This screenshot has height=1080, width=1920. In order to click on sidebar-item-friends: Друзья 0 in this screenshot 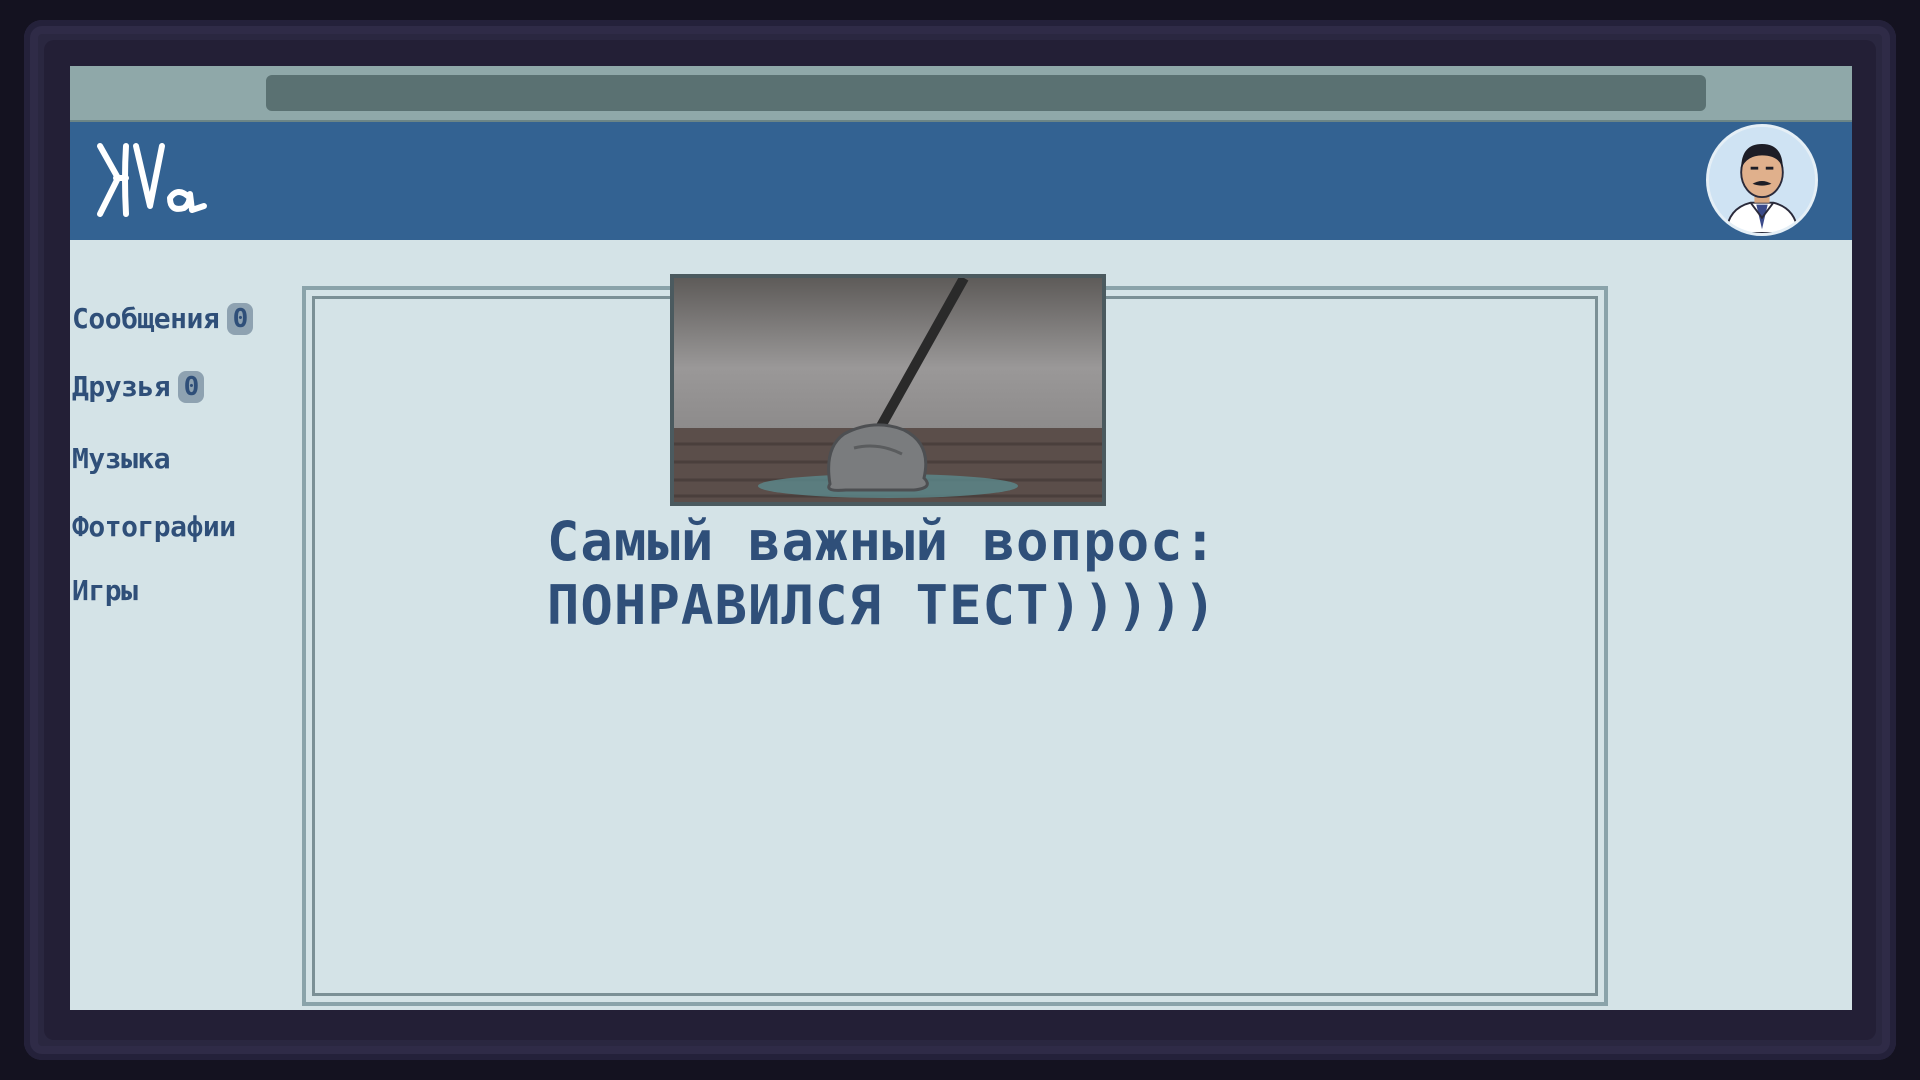, I will do `click(138, 386)`.